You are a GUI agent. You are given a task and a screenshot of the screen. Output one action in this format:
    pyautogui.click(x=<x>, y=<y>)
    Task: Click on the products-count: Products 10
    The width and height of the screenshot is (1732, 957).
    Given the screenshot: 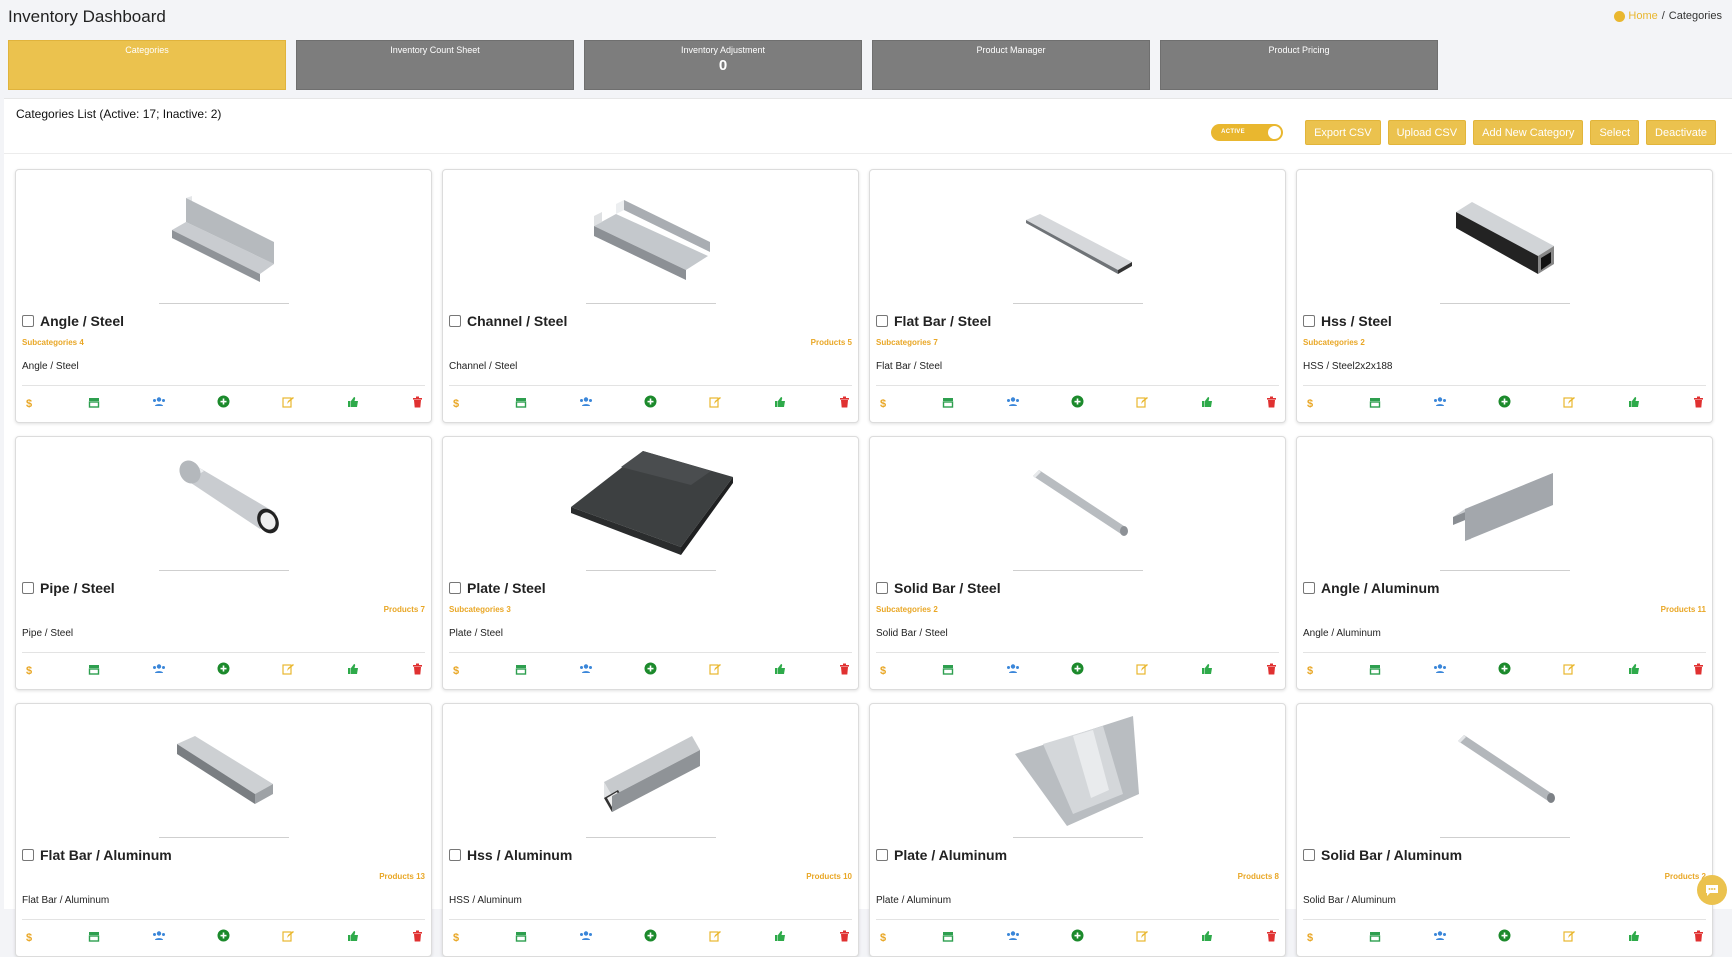 What is the action you would take?
    pyautogui.click(x=829, y=876)
    